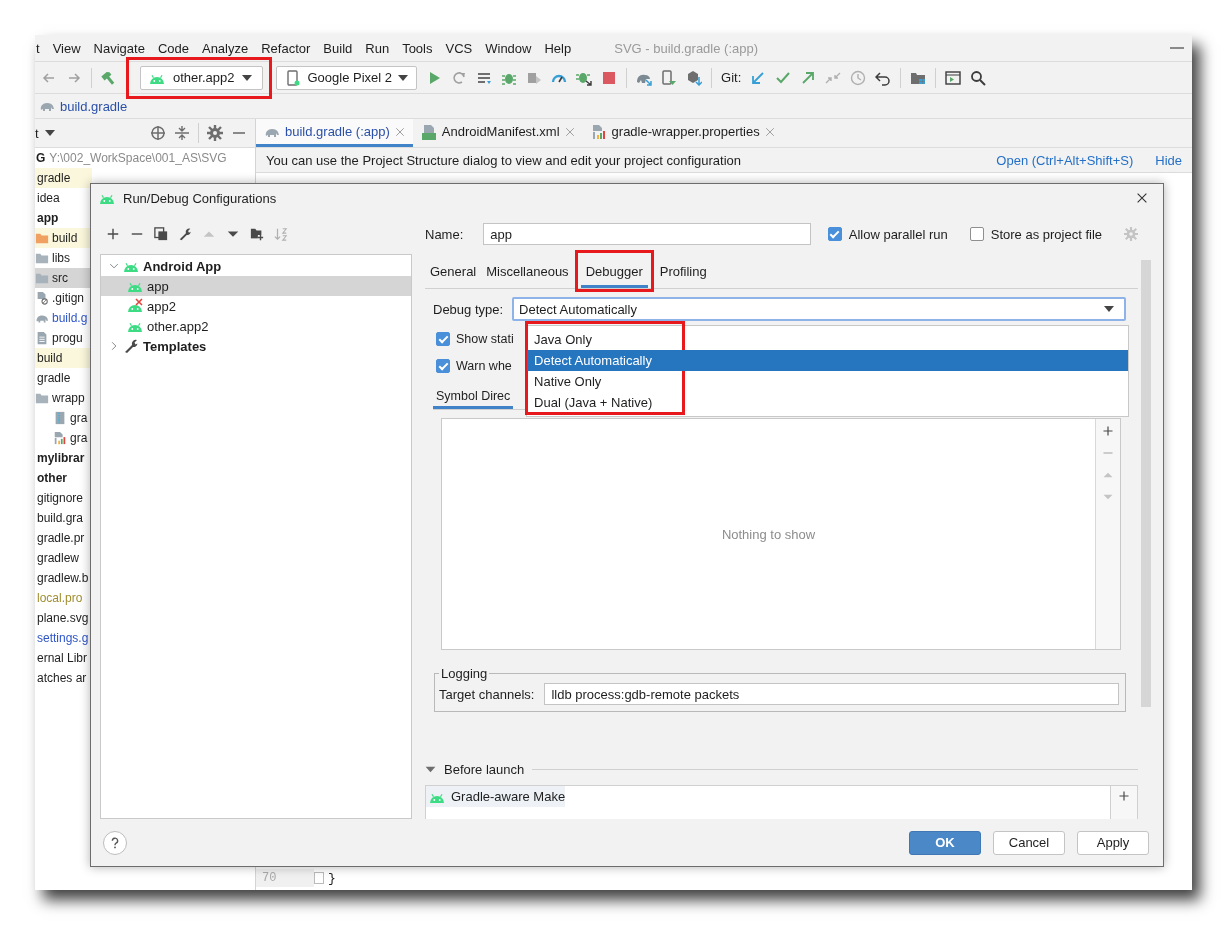 Image resolution: width=1227 pixels, height=925 pixels. What do you see at coordinates (827, 360) in the screenshot?
I see `dropdown-option: Detect Automatically` at bounding box center [827, 360].